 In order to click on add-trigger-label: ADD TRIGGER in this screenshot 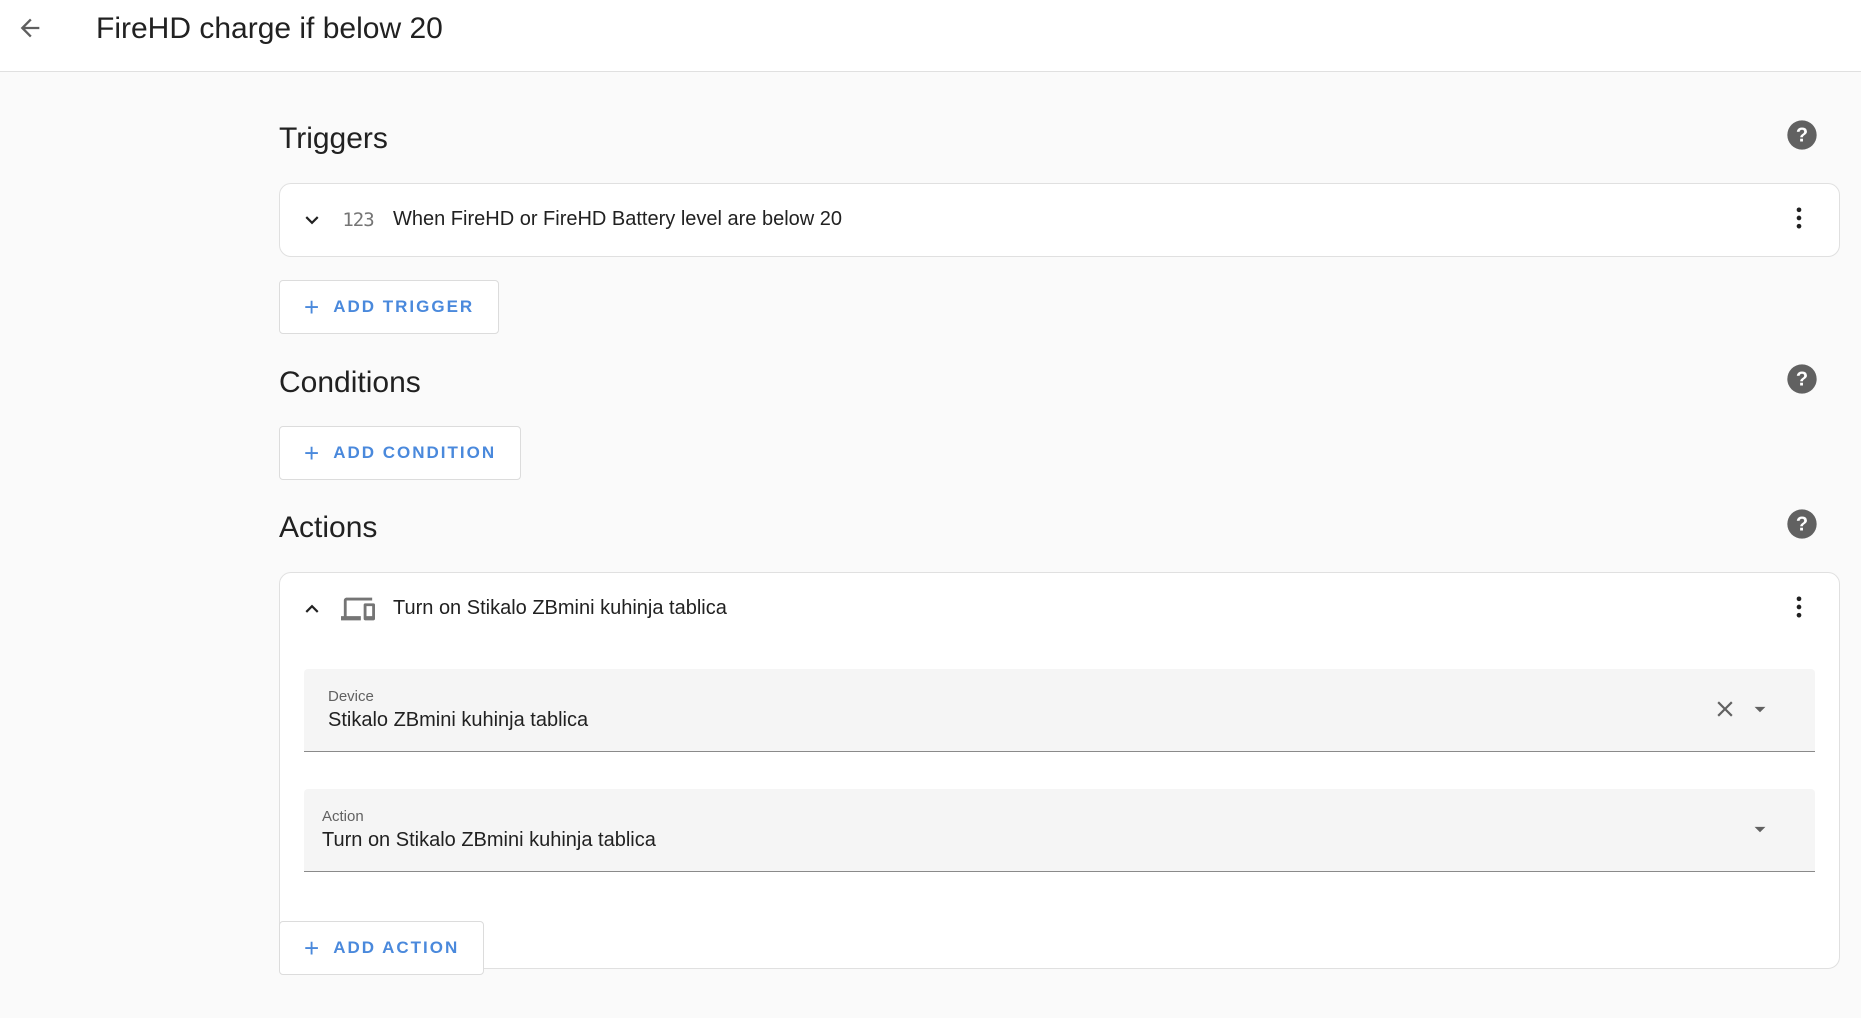, I will do `click(404, 306)`.